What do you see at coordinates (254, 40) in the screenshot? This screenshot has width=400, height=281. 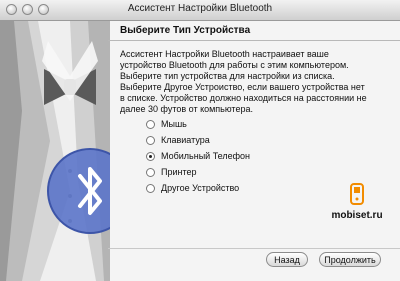 I see `header-divider` at bounding box center [254, 40].